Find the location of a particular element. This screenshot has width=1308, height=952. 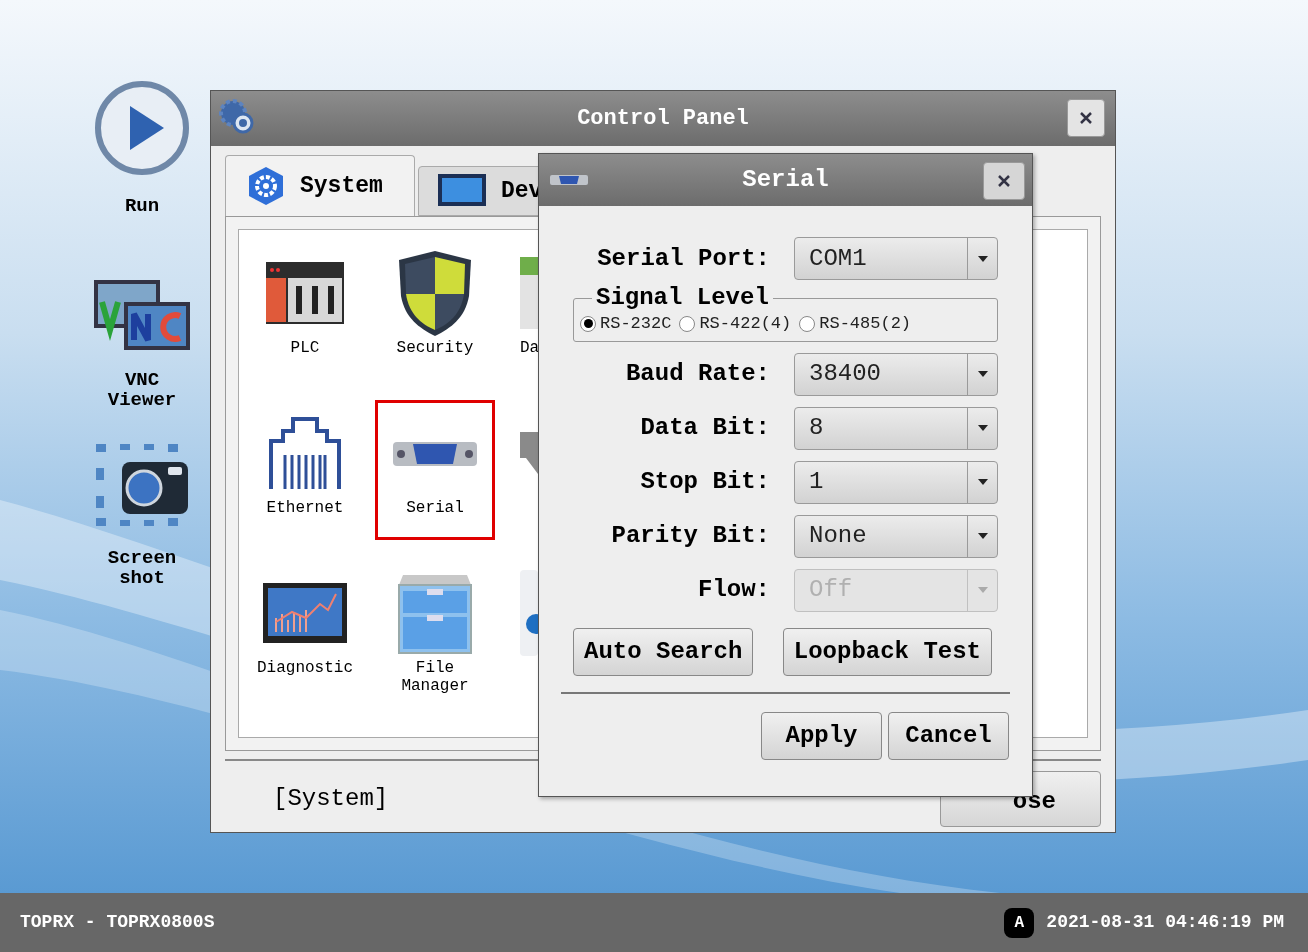

item-label: Ethernet is located at coordinates (305, 508).